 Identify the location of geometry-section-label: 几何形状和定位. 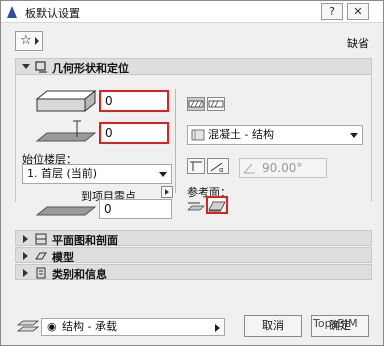
(90, 68).